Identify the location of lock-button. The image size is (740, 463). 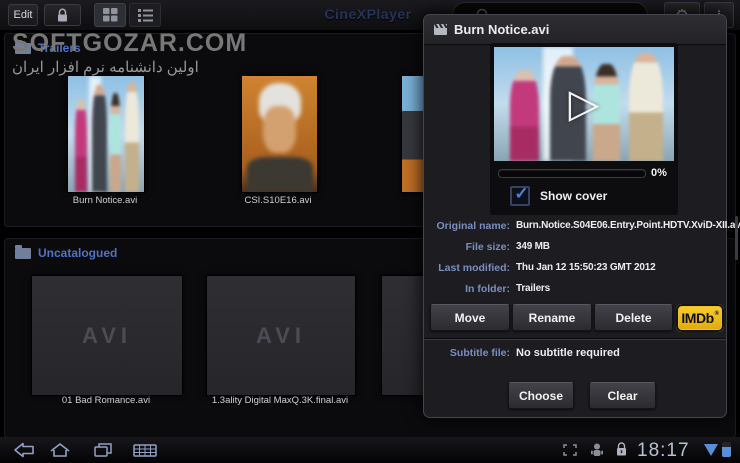
(62, 15).